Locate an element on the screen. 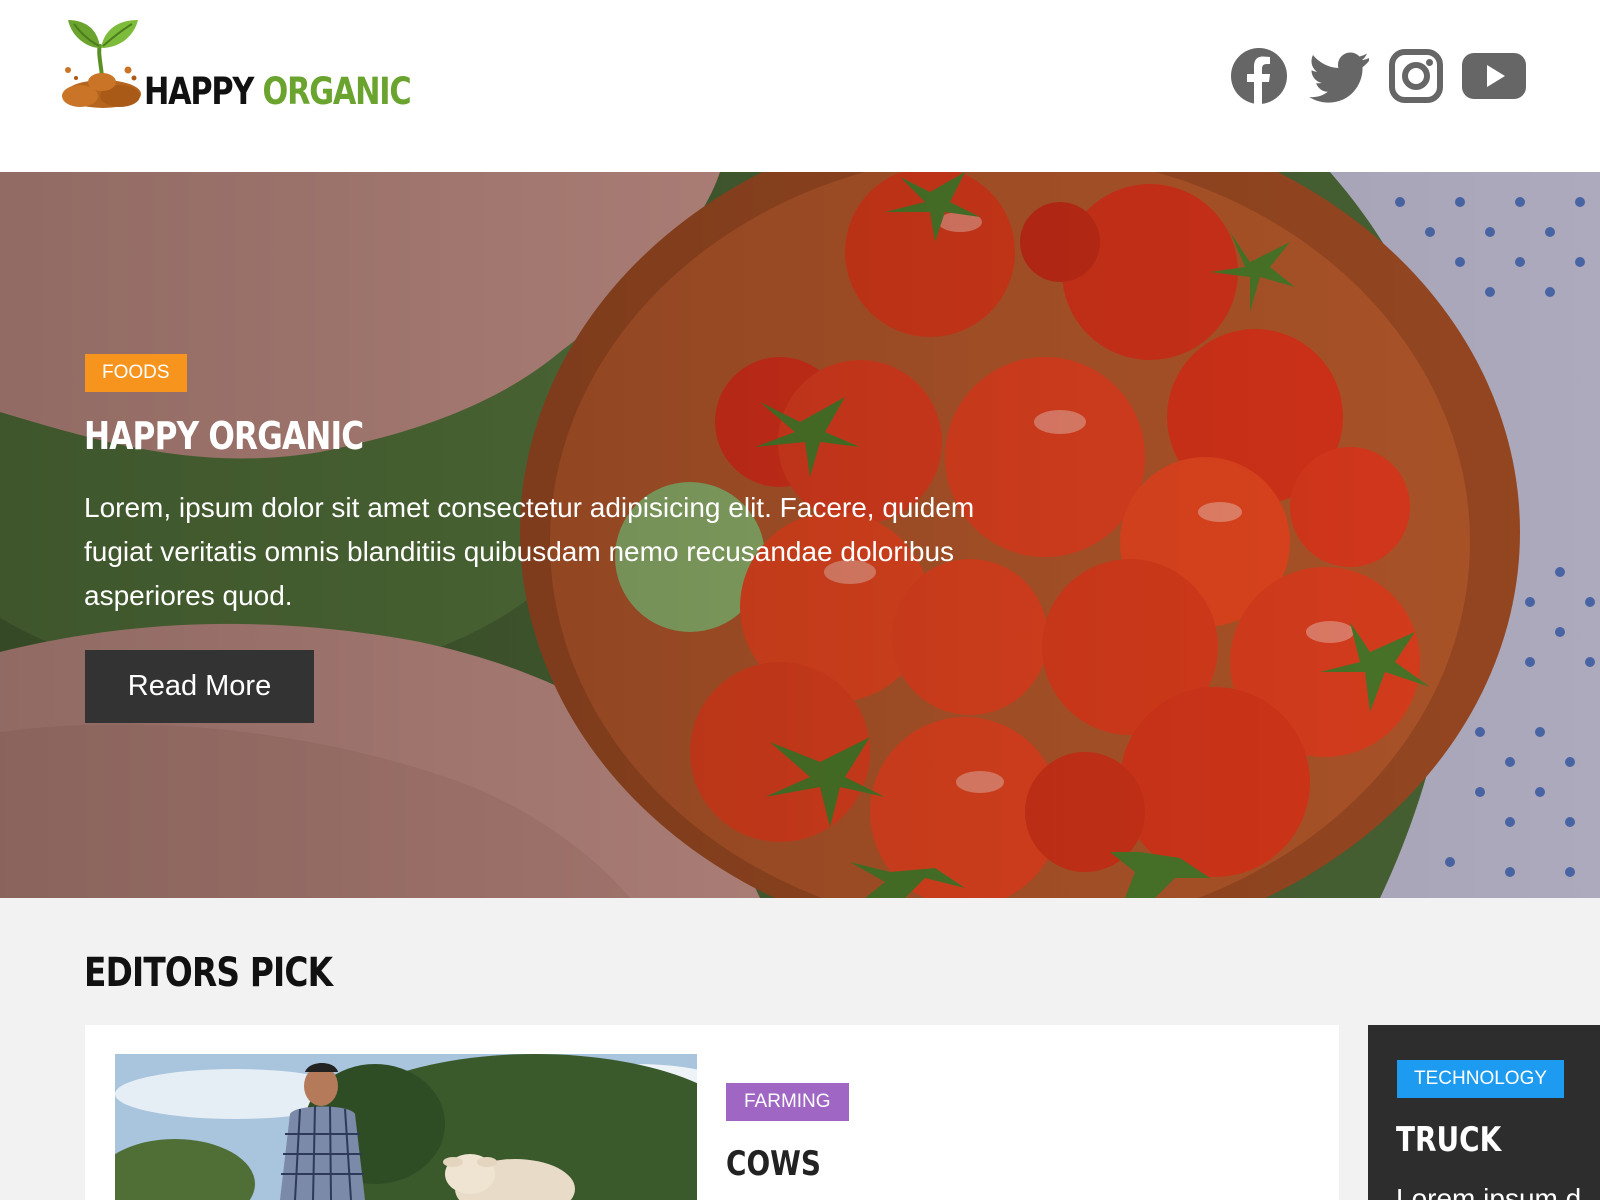 The height and width of the screenshot is (1200, 1600). site-header: HAPPY ORGANIC is located at coordinates (800, 86).